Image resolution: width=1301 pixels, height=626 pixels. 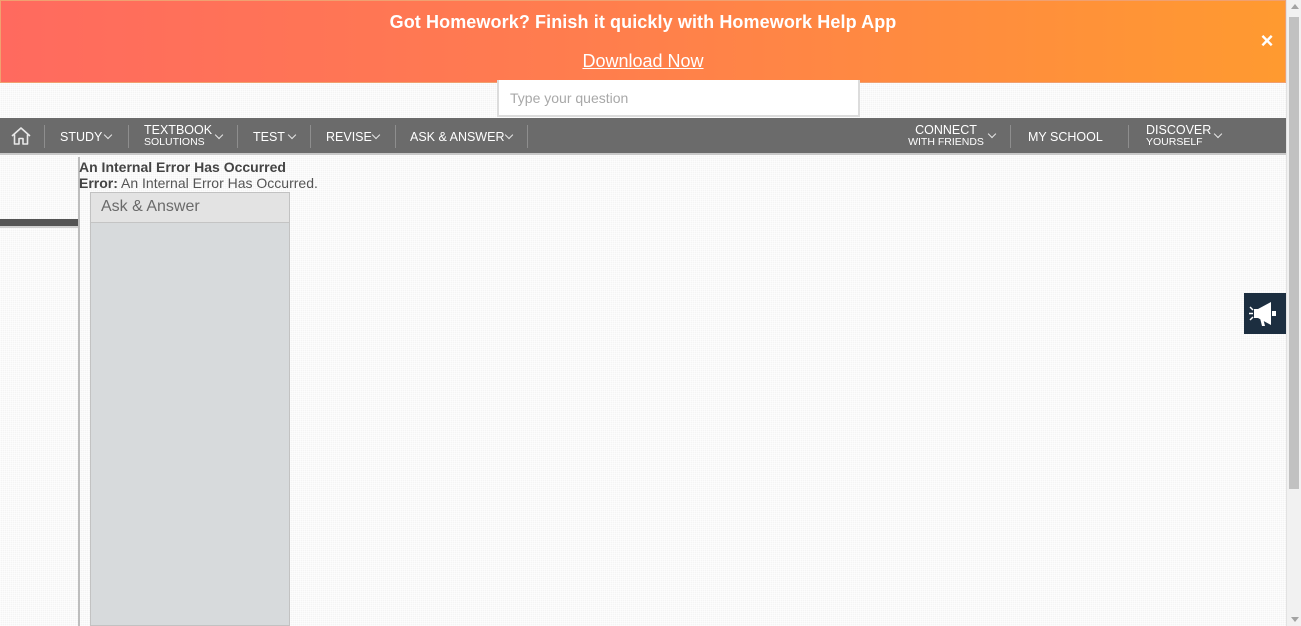 I want to click on ask-answer-panel-title: Ask & Answer, so click(x=190, y=208).